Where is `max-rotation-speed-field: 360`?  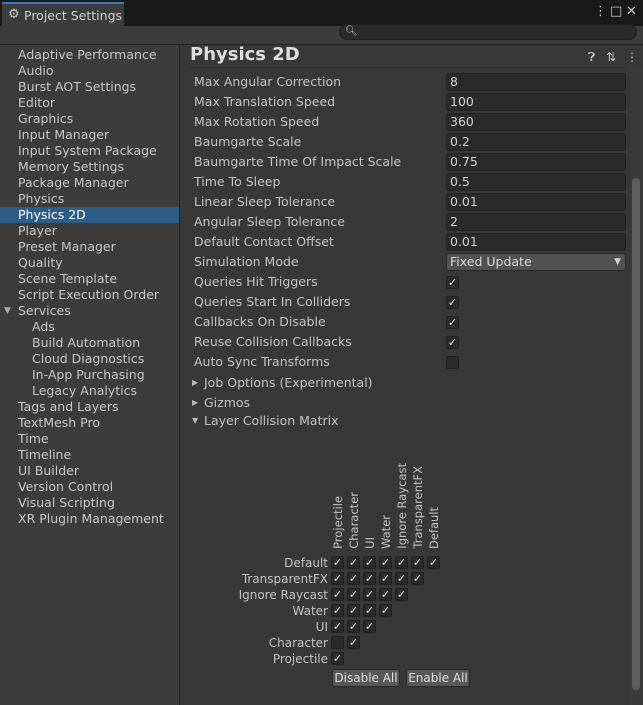
max-rotation-speed-field: 360 is located at coordinates (536, 122).